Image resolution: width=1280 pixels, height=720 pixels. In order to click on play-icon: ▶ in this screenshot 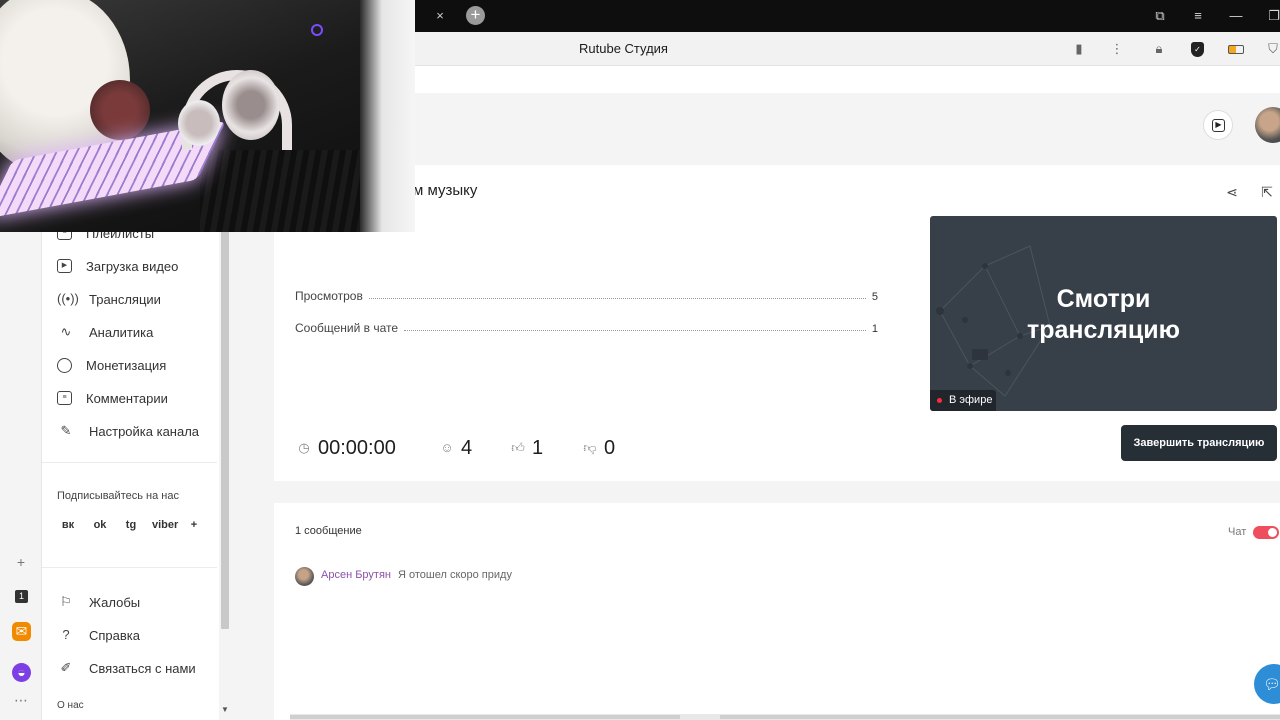, I will do `click(1218, 125)`.